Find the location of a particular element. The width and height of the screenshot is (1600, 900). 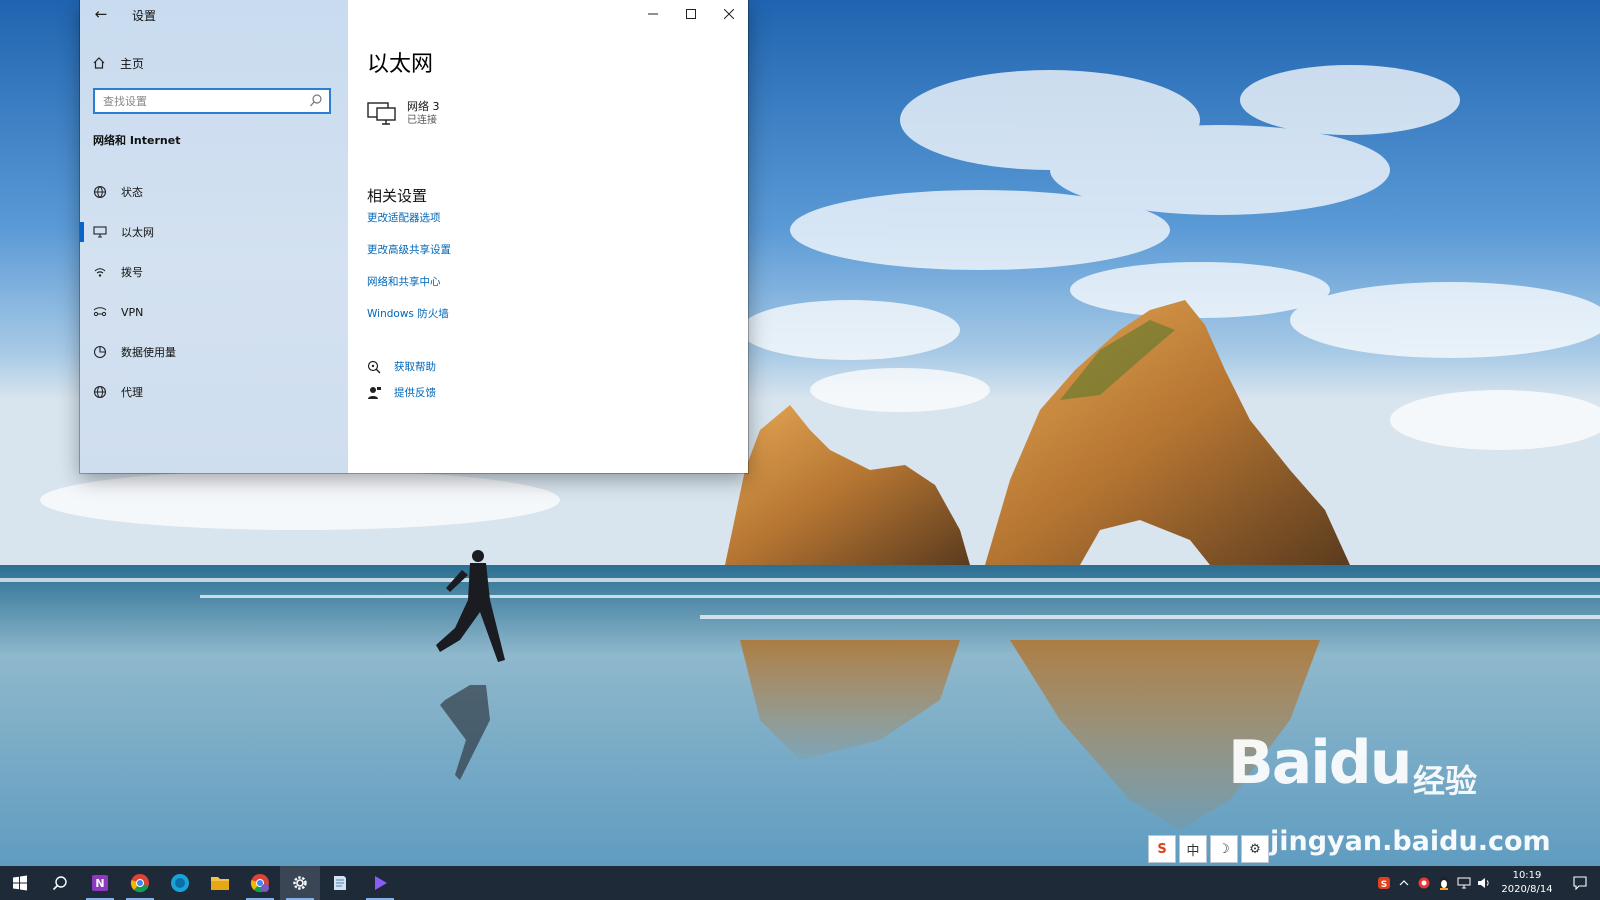

caption-buttons is located at coordinates (691, 14).